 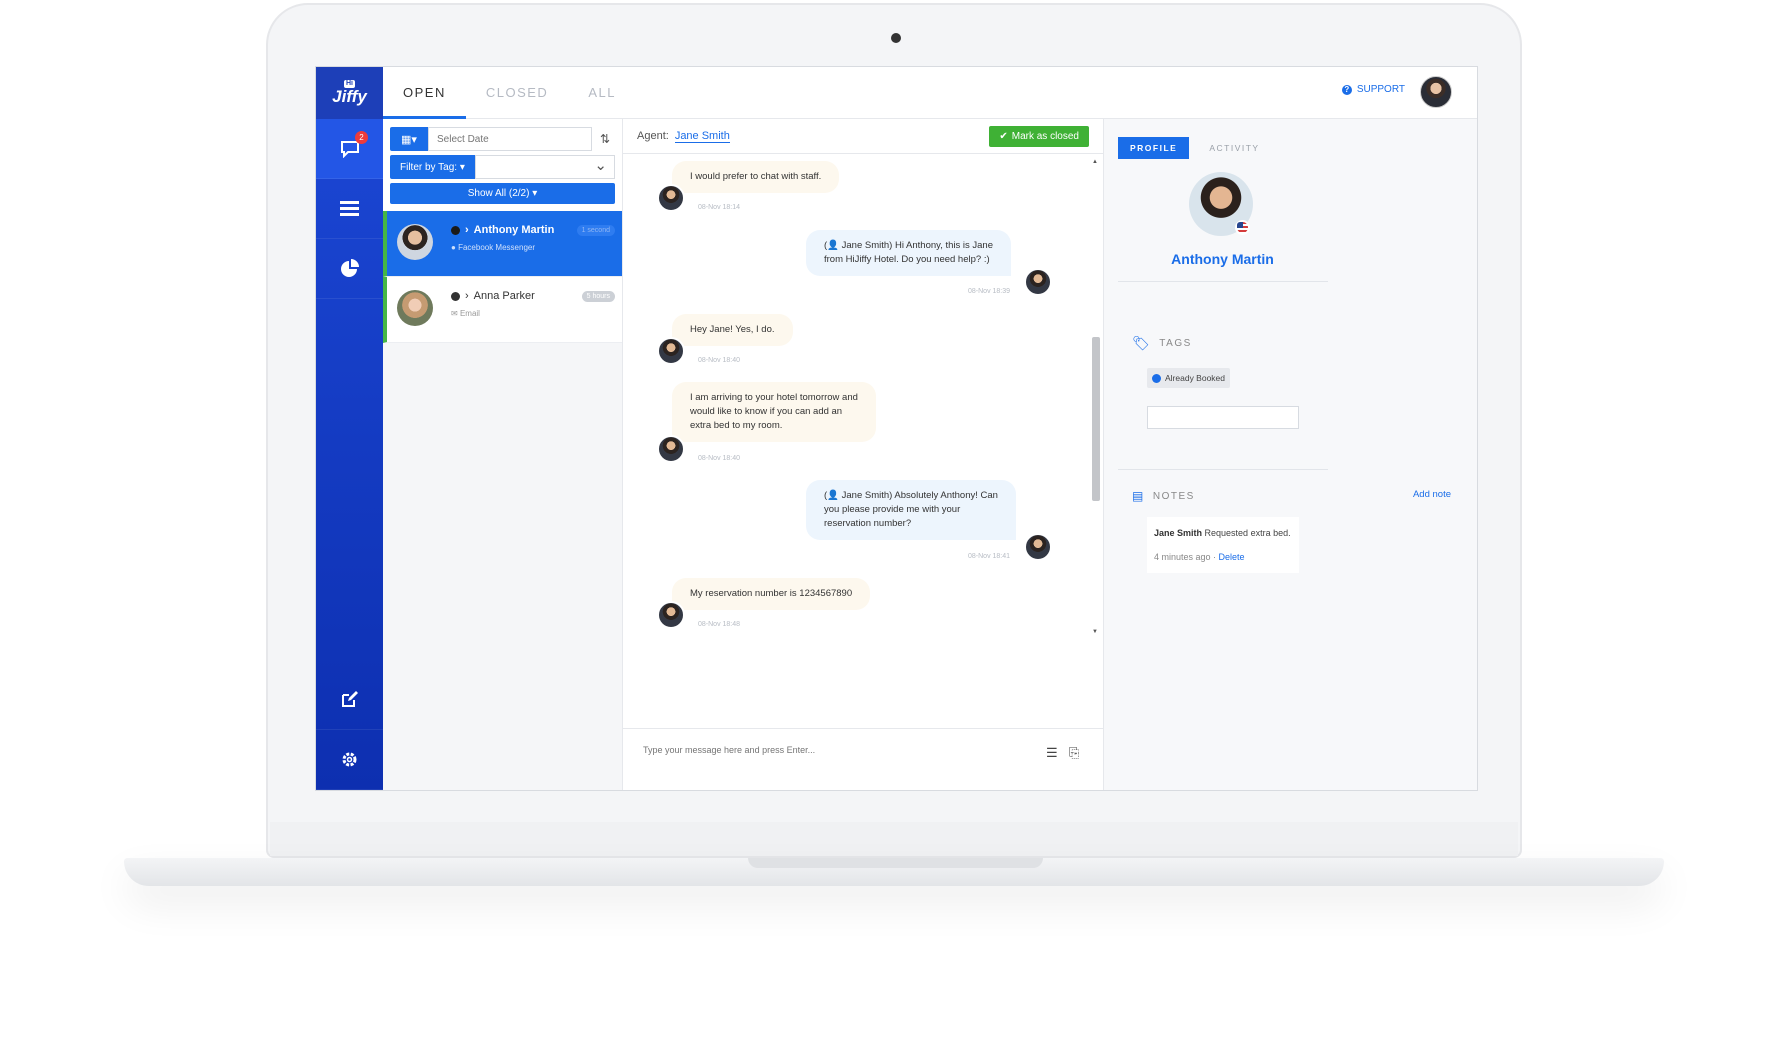 What do you see at coordinates (774, 397) in the screenshot?
I see `message-line: I am arriving to your hotel tomorrow and` at bounding box center [774, 397].